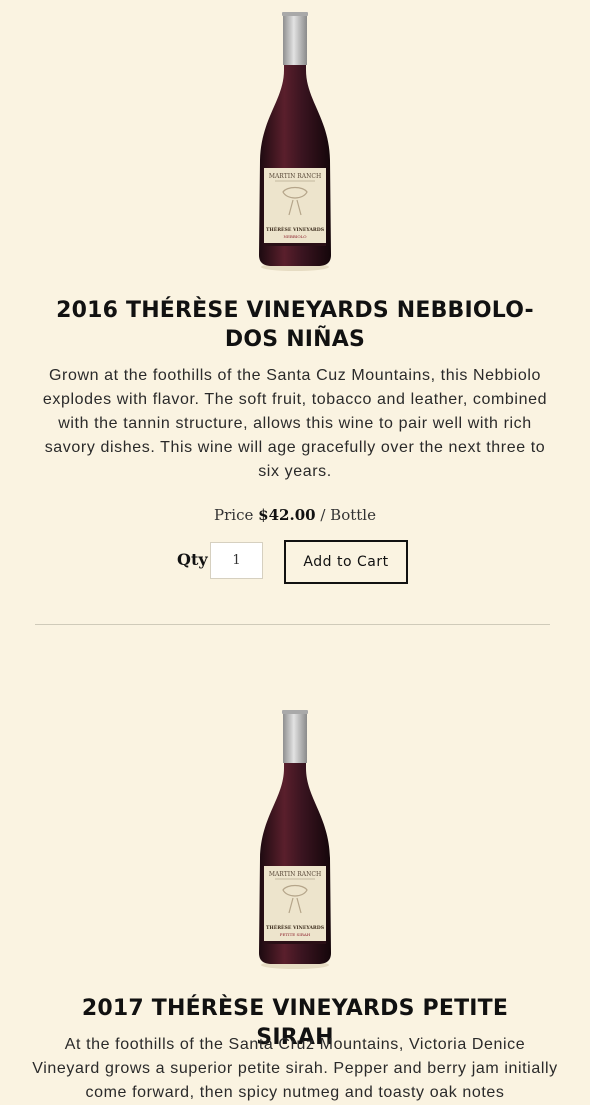  I want to click on bottle-varietal-text: PETITE SIRAH, so click(295, 934).